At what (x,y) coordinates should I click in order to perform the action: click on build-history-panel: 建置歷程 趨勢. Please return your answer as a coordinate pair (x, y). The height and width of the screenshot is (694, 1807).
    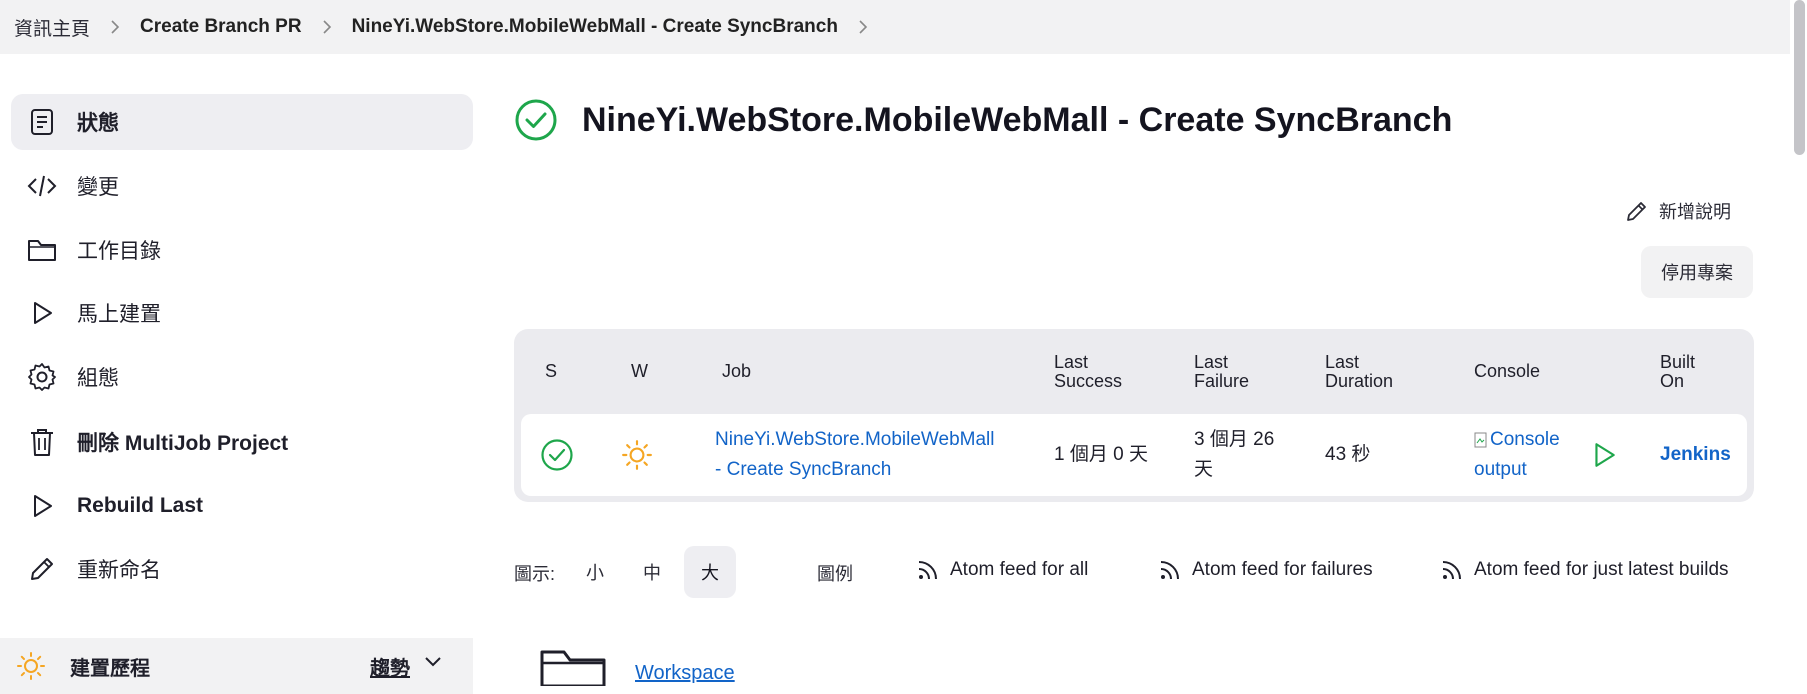
    Looking at the image, I should click on (236, 666).